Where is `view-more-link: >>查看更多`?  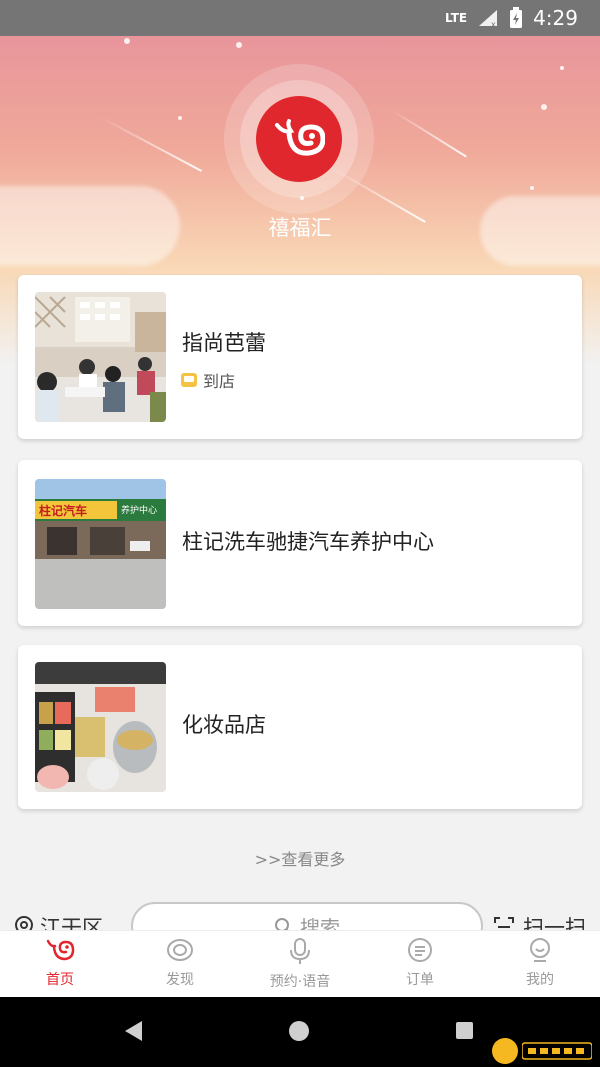 view-more-link: >>查看更多 is located at coordinates (300, 858).